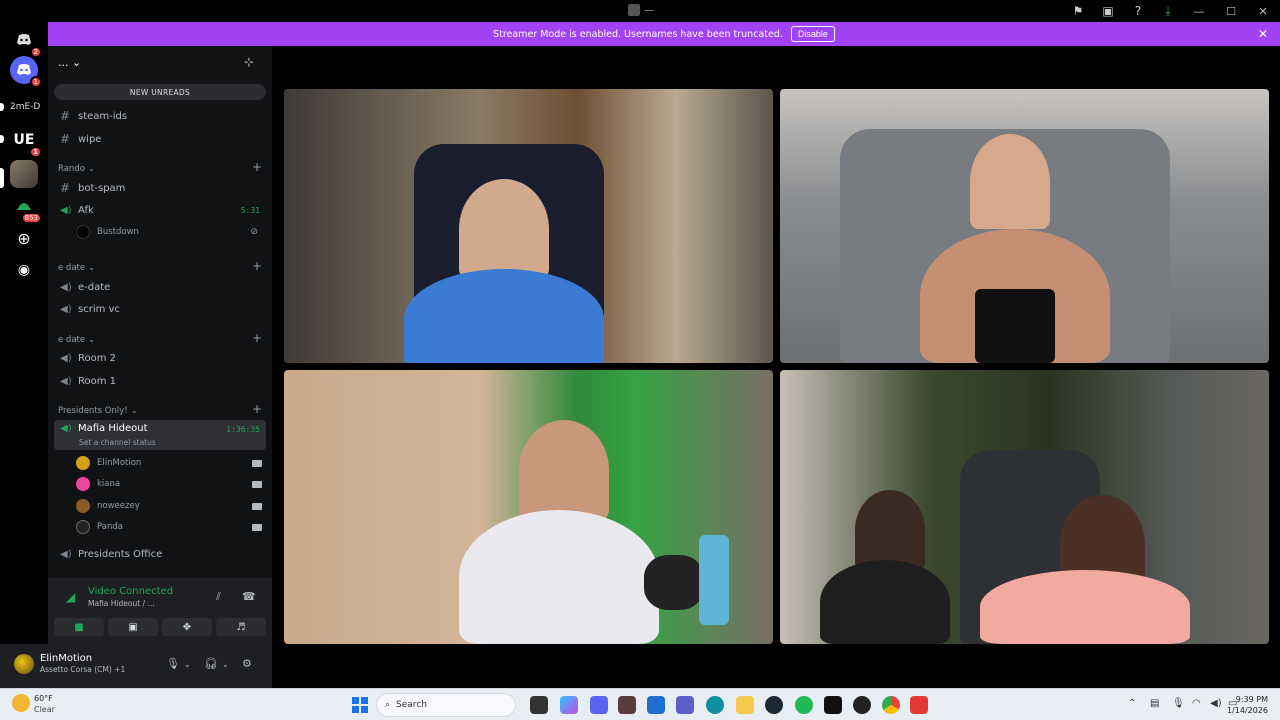 This screenshot has height=720, width=1280. I want to click on teams-icon, so click(685, 705).